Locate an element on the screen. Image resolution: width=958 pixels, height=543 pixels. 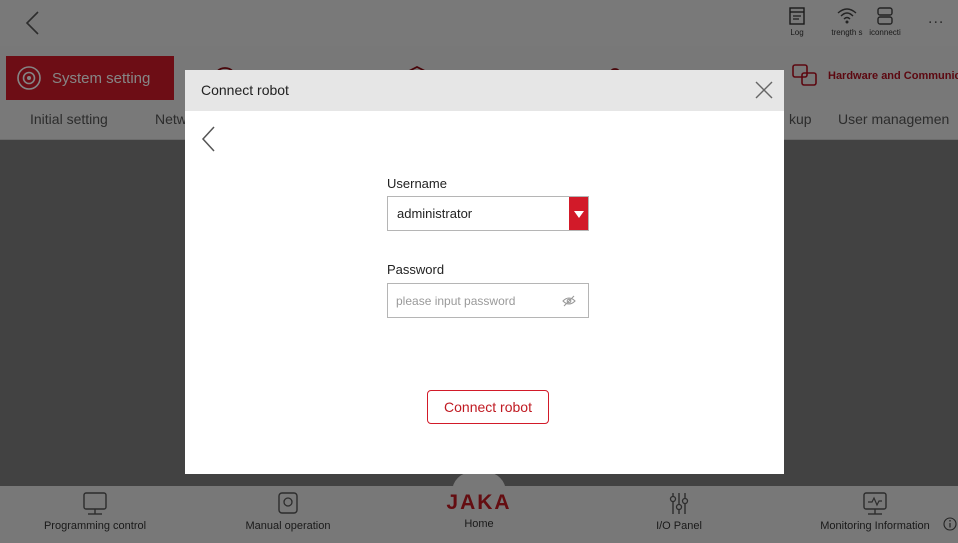
username-label: Username is located at coordinates (417, 183).